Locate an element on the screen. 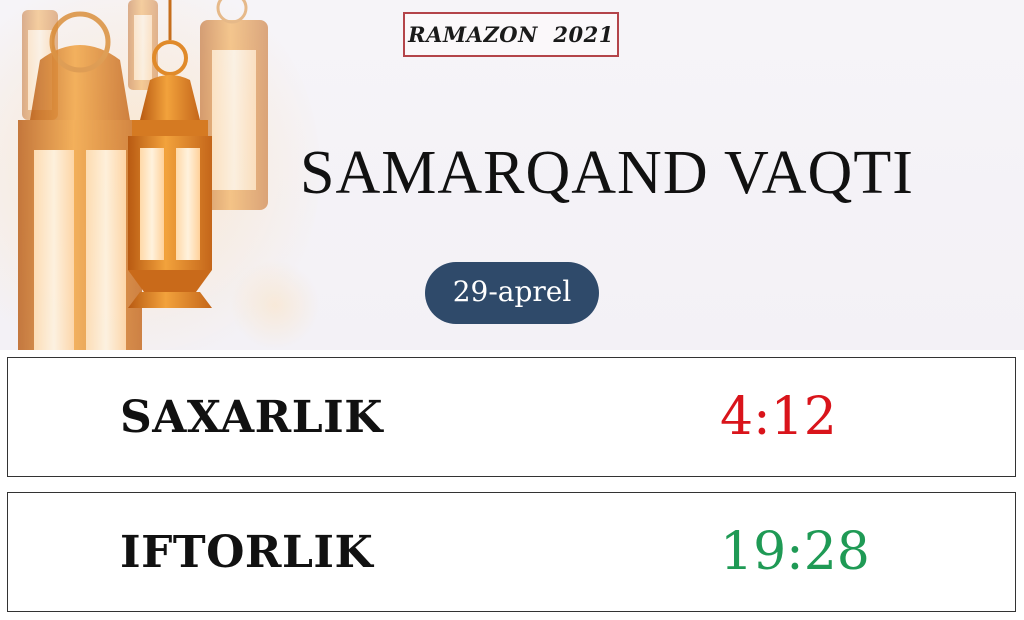 Image resolution: width=1024 pixels, height=620 pixels. page-title: SAMARQAND VAQTI is located at coordinates (607, 173).